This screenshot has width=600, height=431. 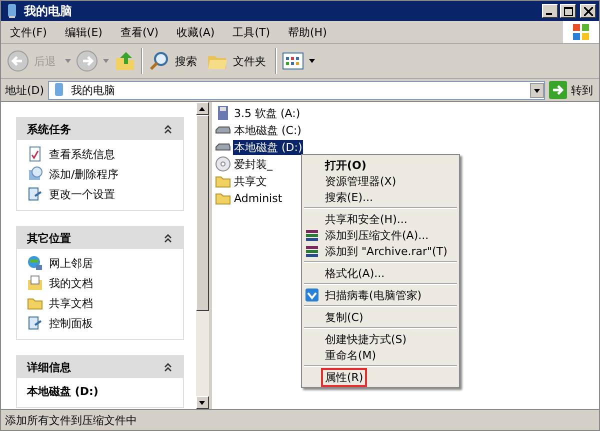 What do you see at coordinates (202, 402) in the screenshot?
I see `scroll-down-button` at bounding box center [202, 402].